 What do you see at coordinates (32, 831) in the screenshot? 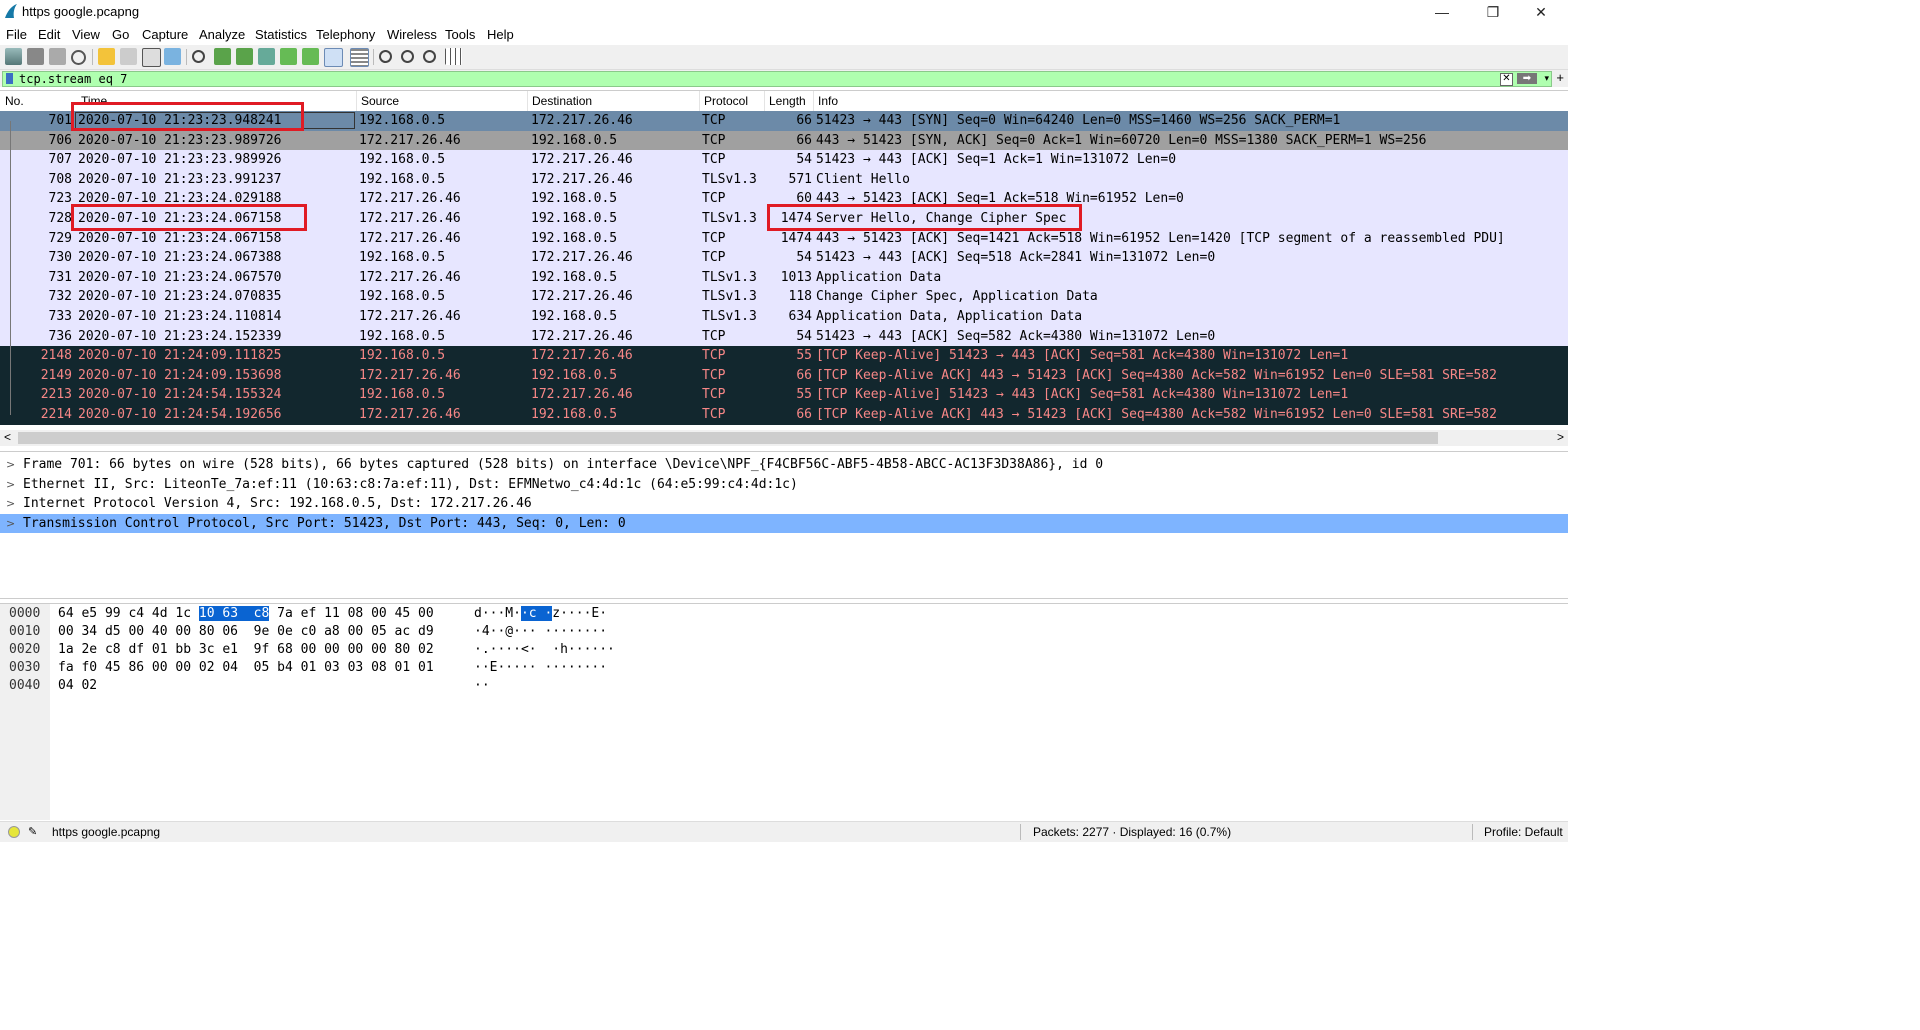
I see `edit-comment-icon: ✎` at bounding box center [32, 831].